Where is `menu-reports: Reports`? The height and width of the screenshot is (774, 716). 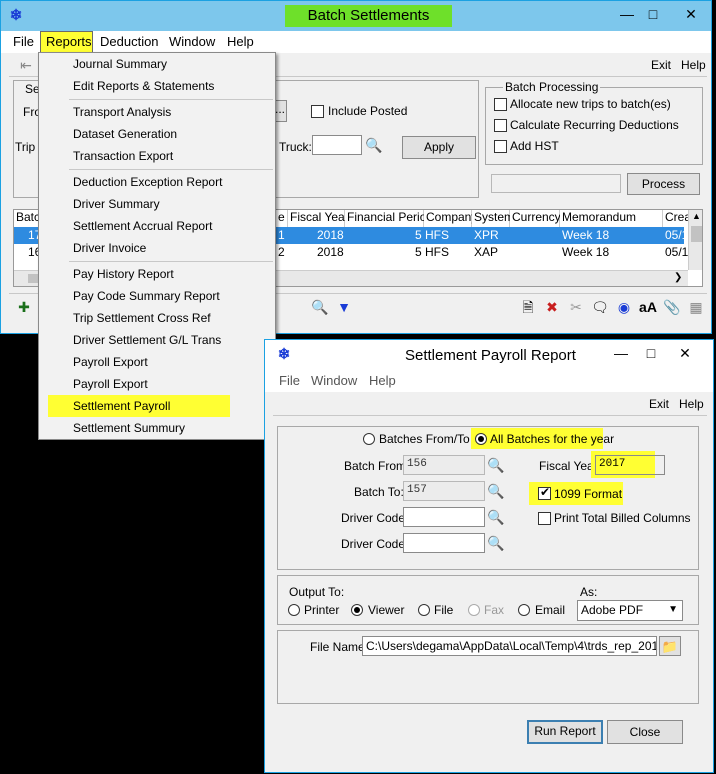 menu-reports: Reports is located at coordinates (69, 41).